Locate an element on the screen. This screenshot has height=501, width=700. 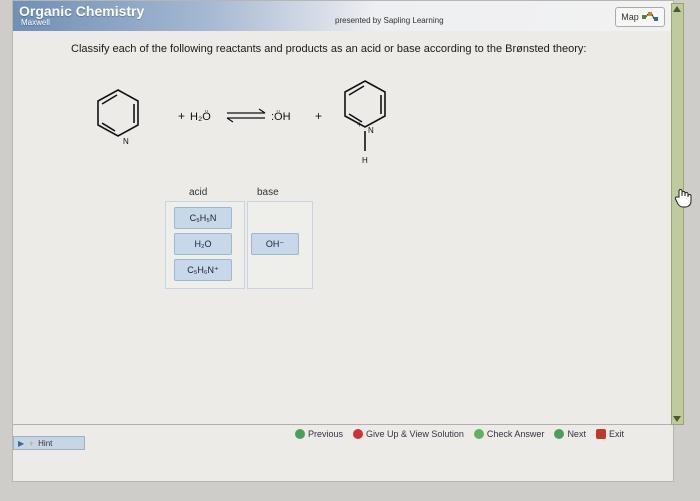
previous-icon is located at coordinates (300, 434).